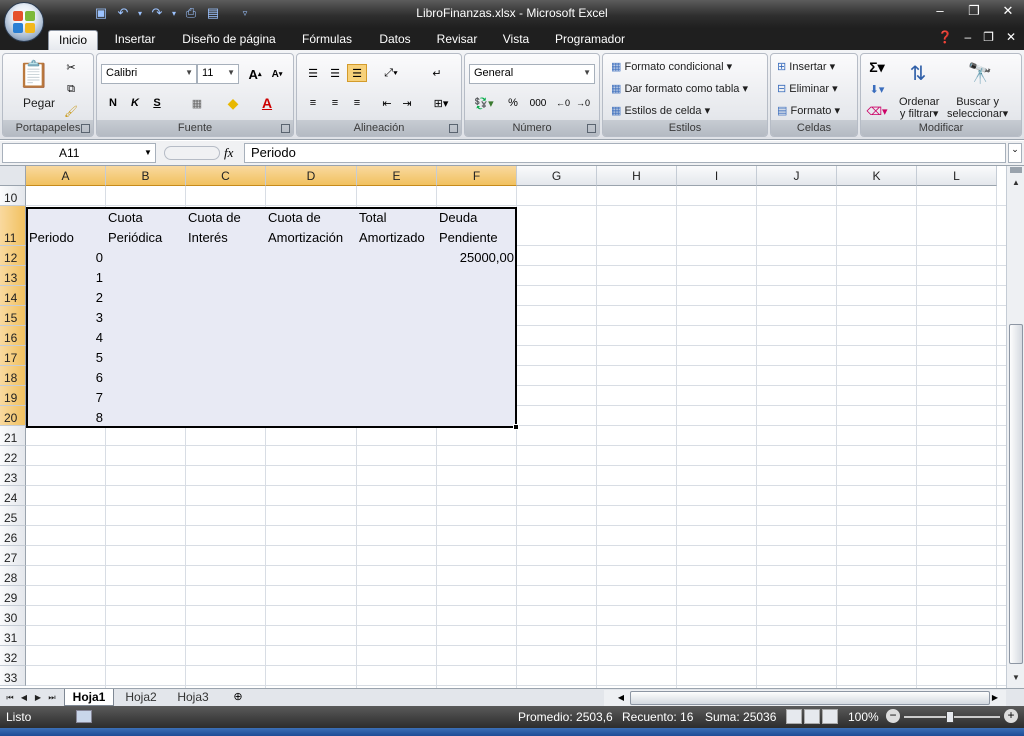  Describe the element at coordinates (327, 40) in the screenshot. I see `tab-formulas: Fórmulas` at that location.